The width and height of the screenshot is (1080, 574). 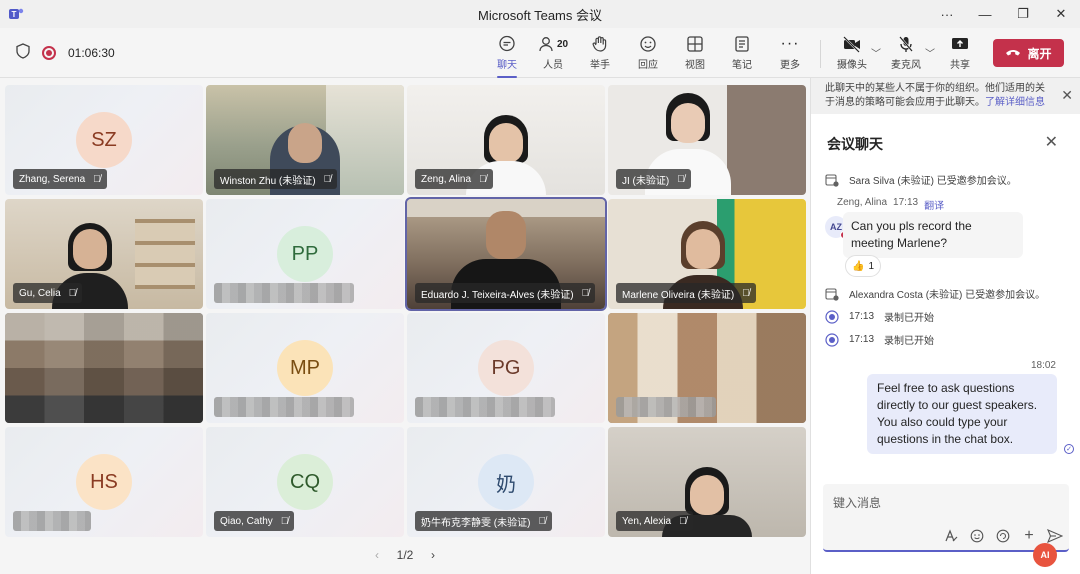 I want to click on translate-link: 翻译, so click(x=934, y=204).